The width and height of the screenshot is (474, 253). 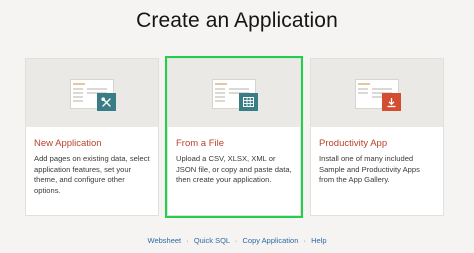 What do you see at coordinates (106, 102) in the screenshot?
I see `tools-icon` at bounding box center [106, 102].